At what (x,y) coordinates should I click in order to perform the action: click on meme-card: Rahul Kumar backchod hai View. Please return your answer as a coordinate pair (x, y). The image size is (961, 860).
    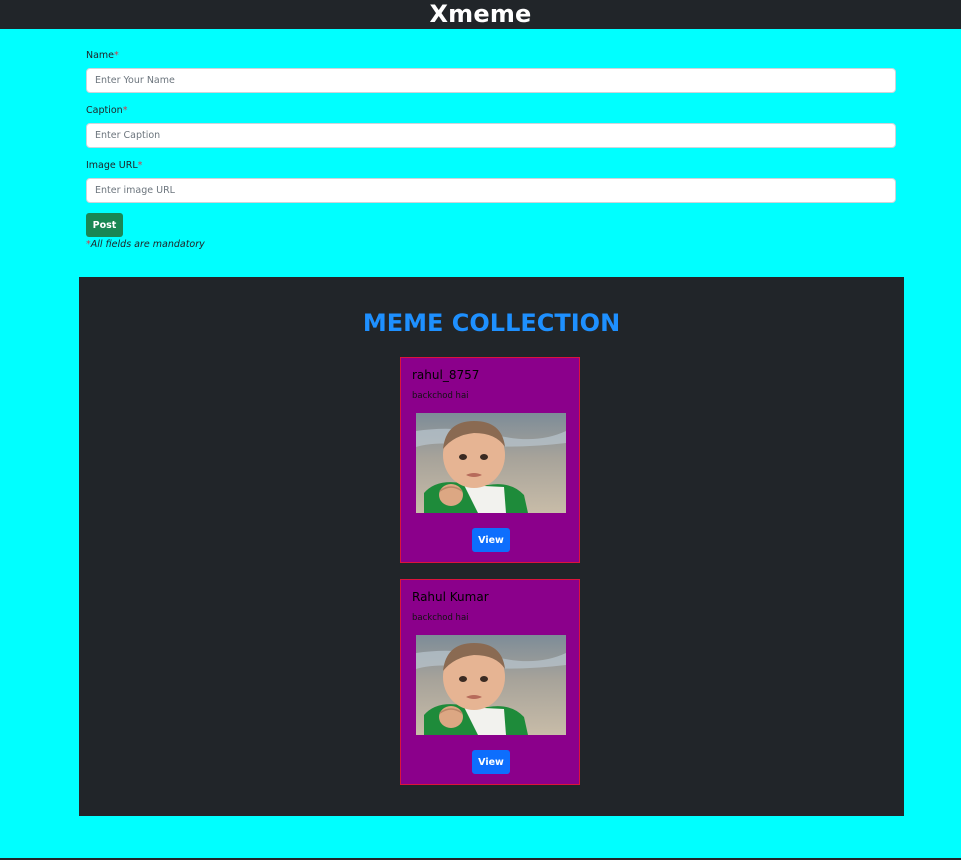
    Looking at the image, I should click on (490, 682).